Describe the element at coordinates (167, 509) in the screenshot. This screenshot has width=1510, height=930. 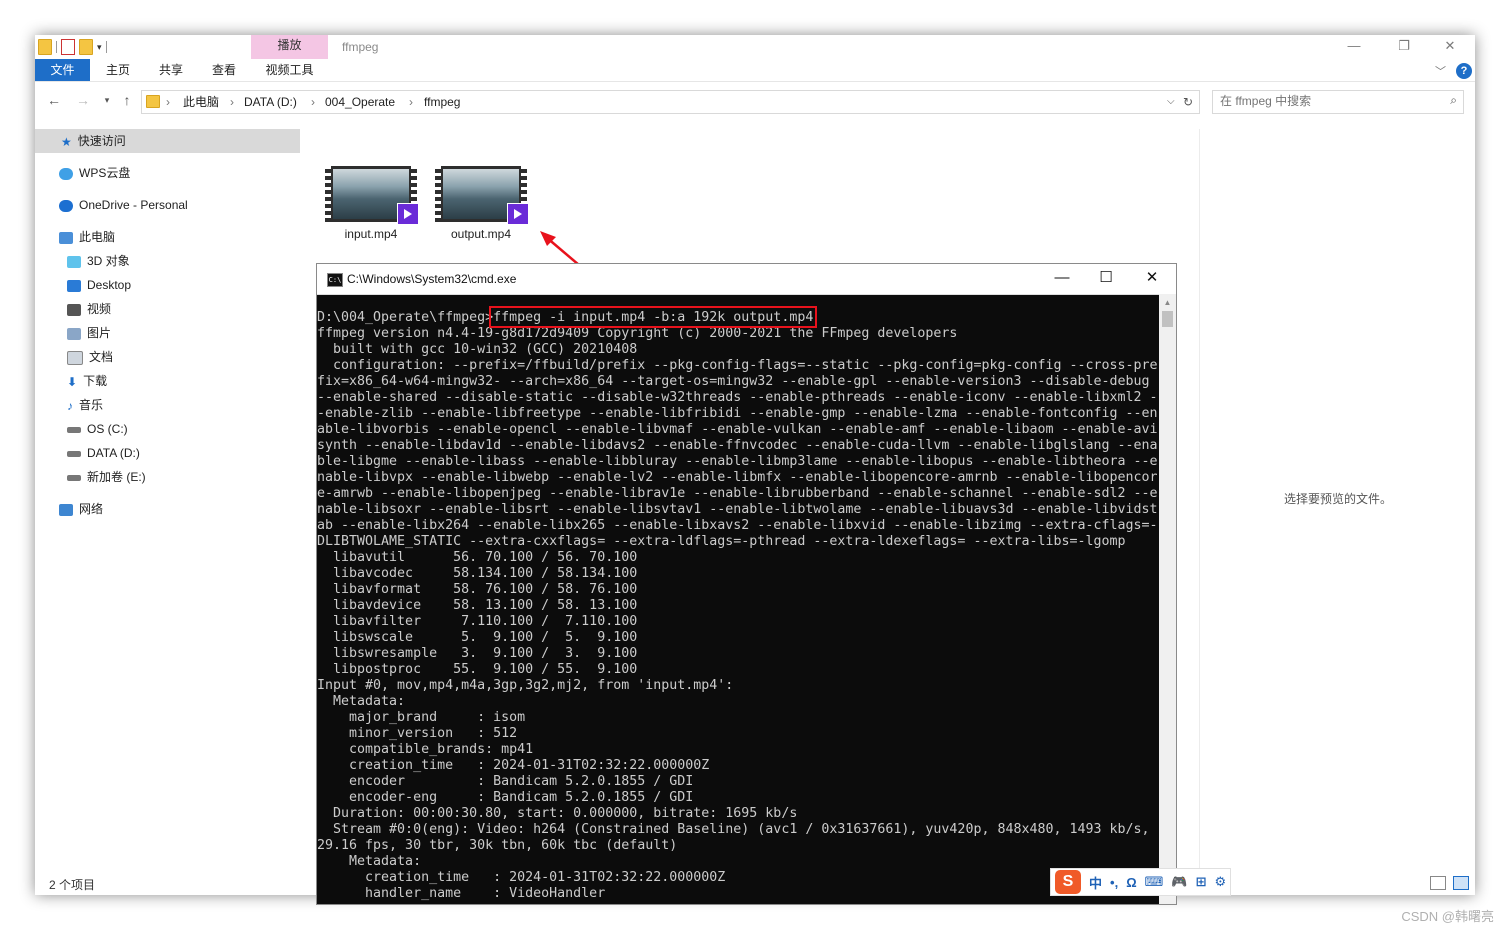
I see `nav-network: 网络` at that location.